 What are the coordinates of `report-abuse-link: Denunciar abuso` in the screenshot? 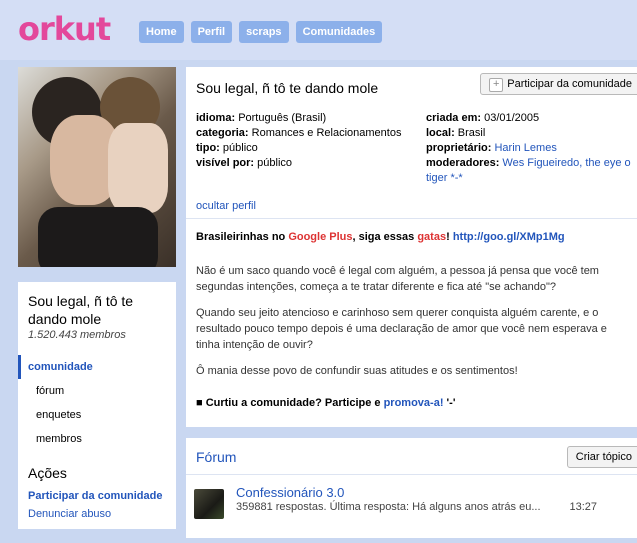 It's located at (97, 514).